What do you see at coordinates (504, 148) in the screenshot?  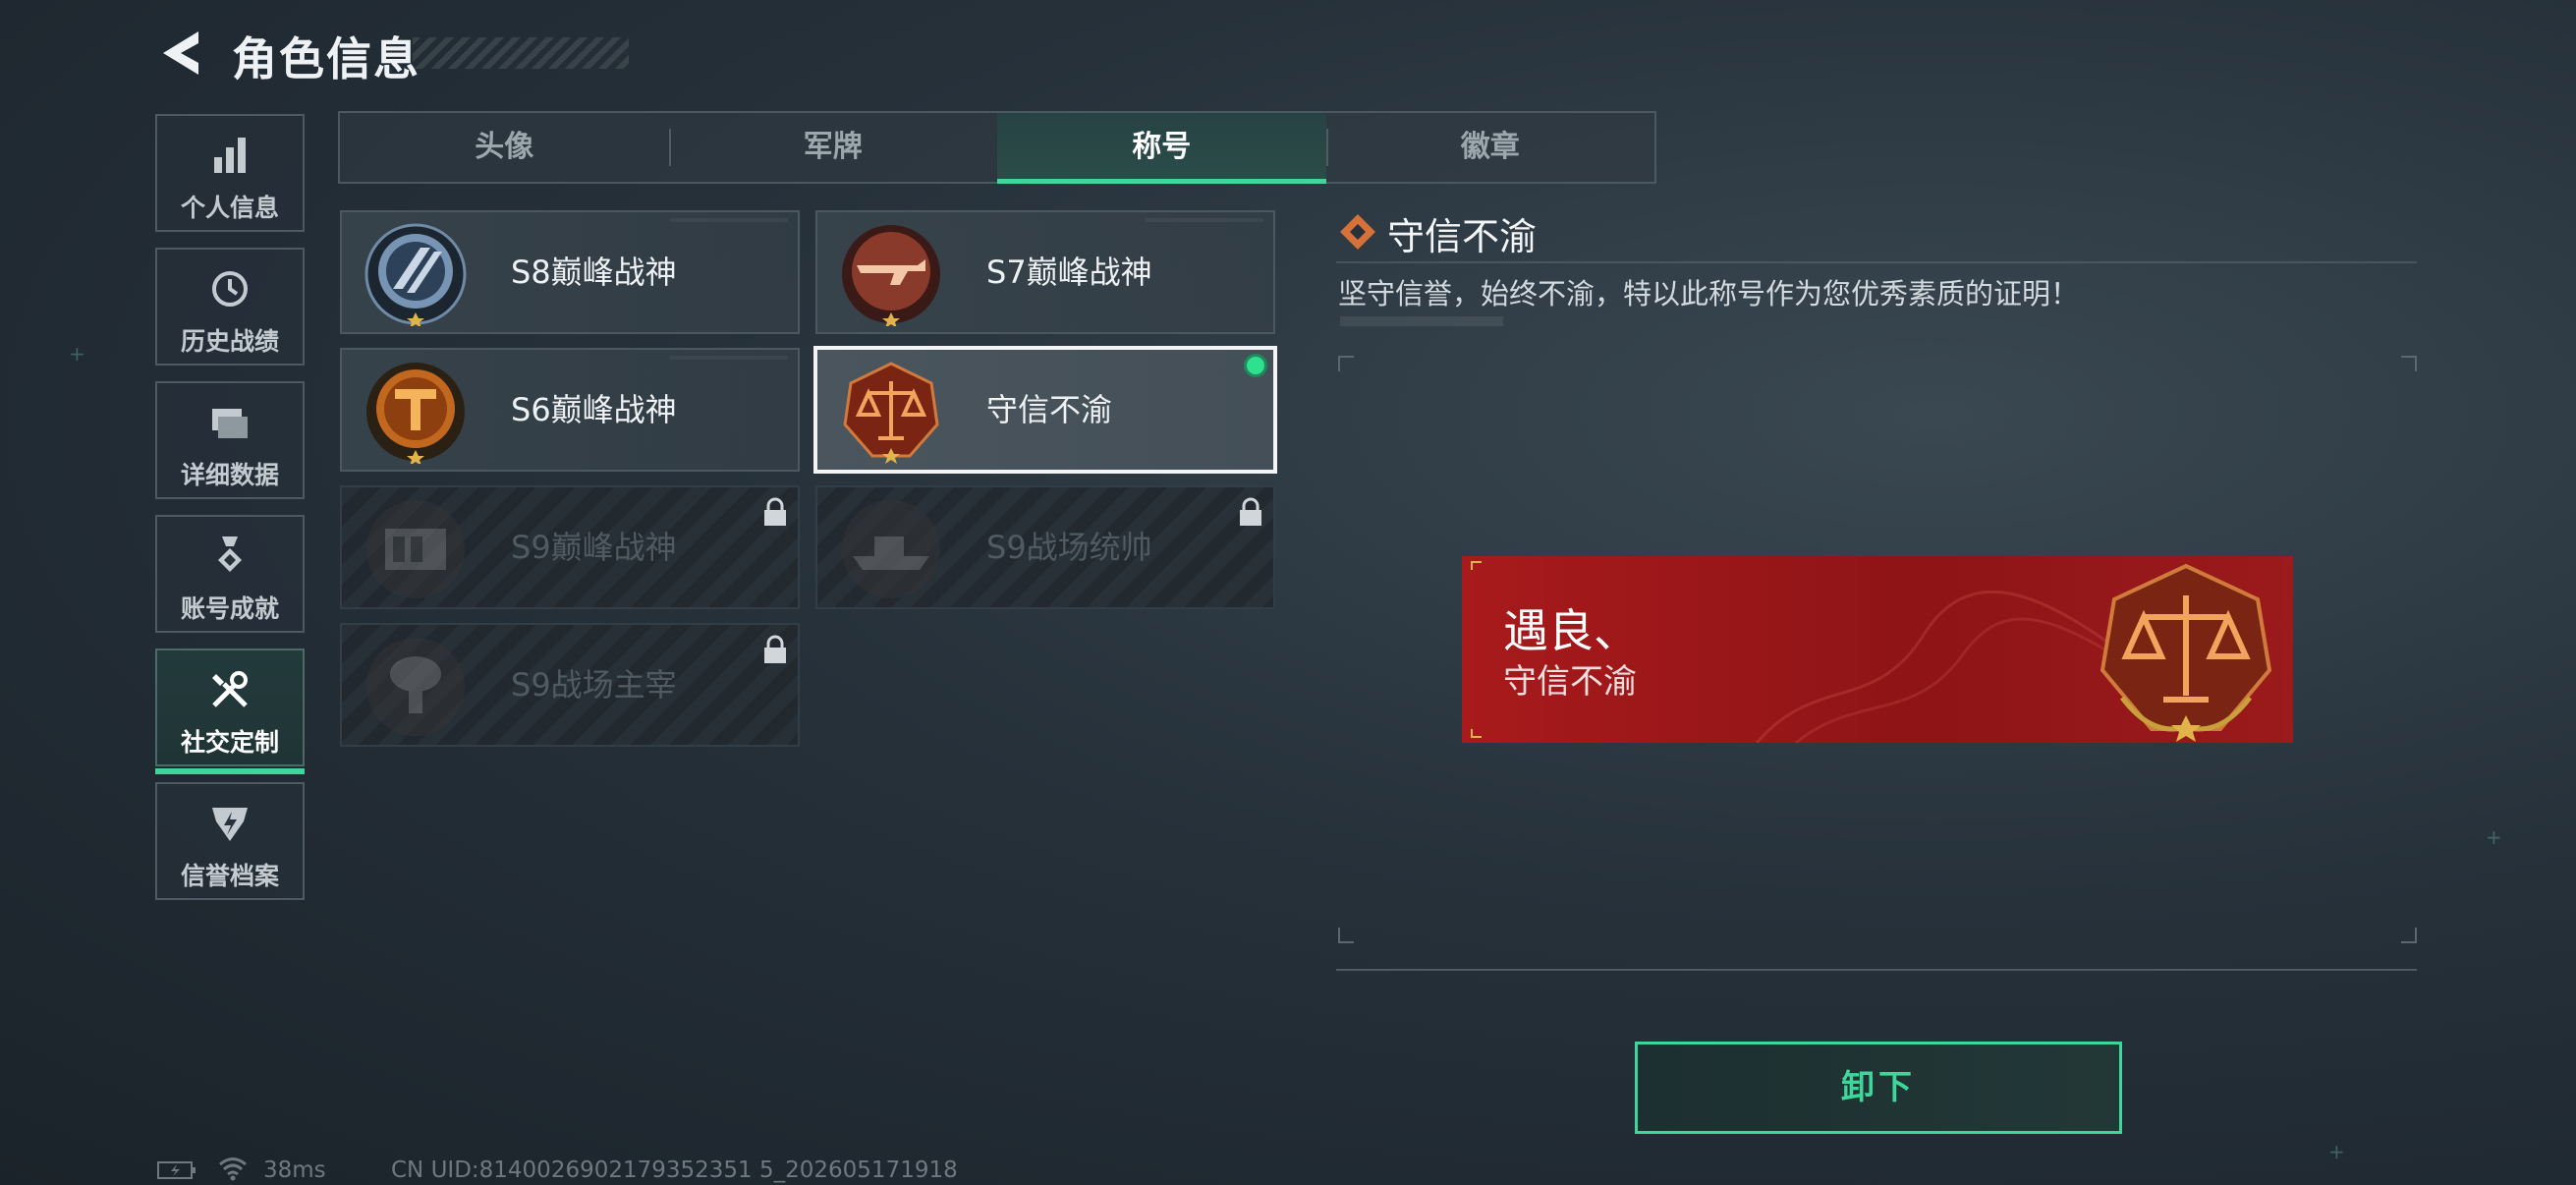 I see `tab-avatar: 头像` at bounding box center [504, 148].